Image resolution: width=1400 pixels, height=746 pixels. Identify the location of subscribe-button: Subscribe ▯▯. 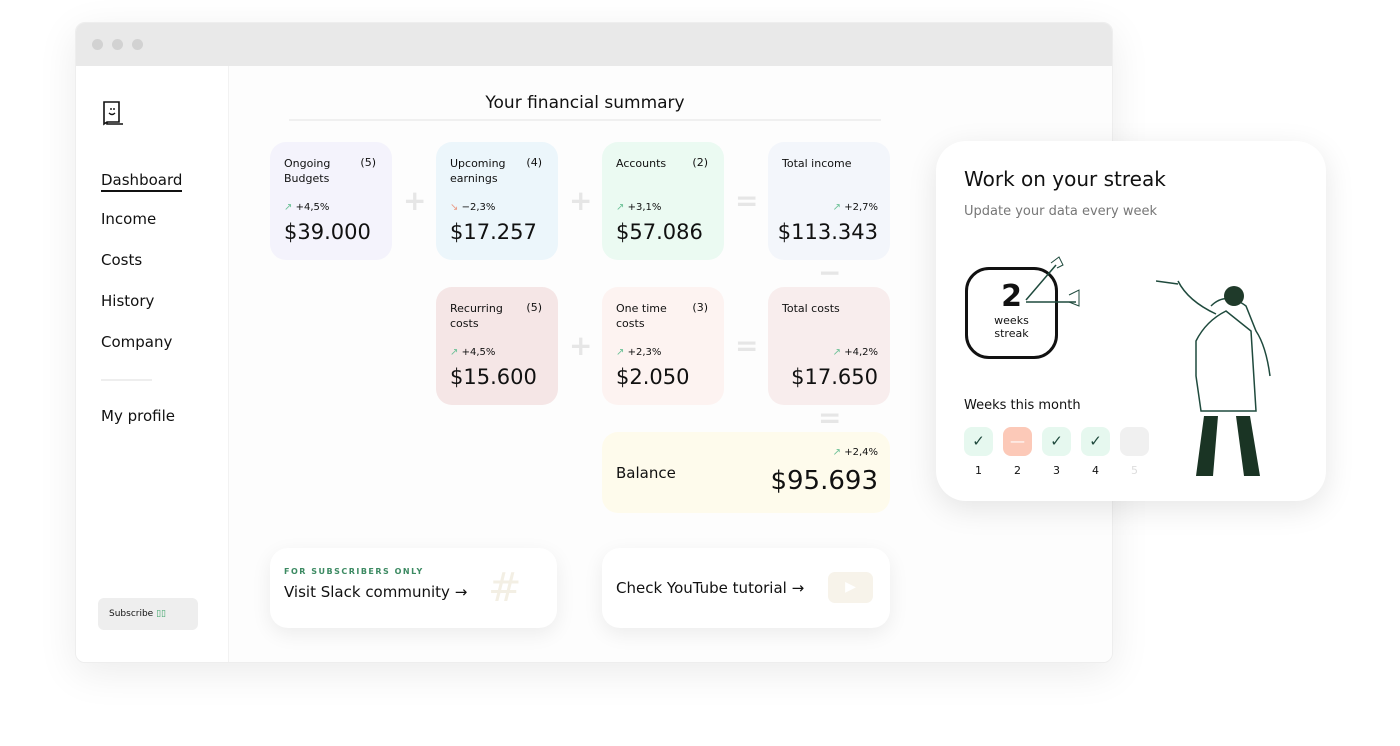
(148, 614).